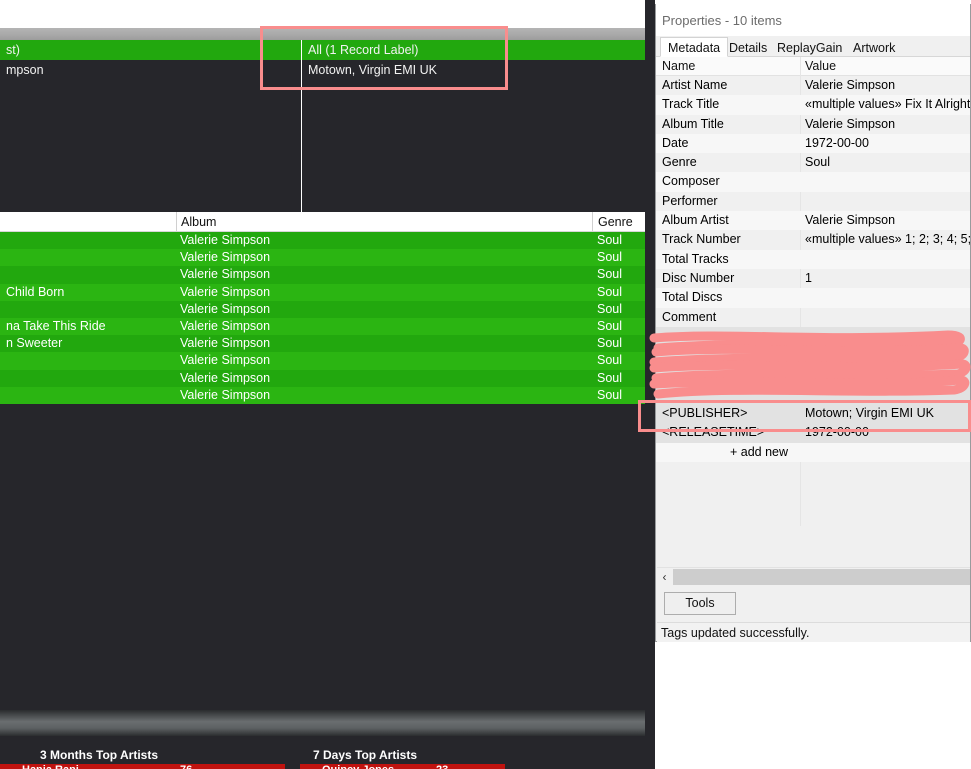 This screenshot has height=769, width=971. Describe the element at coordinates (678, 66) in the screenshot. I see `column-header-name: Name` at that location.